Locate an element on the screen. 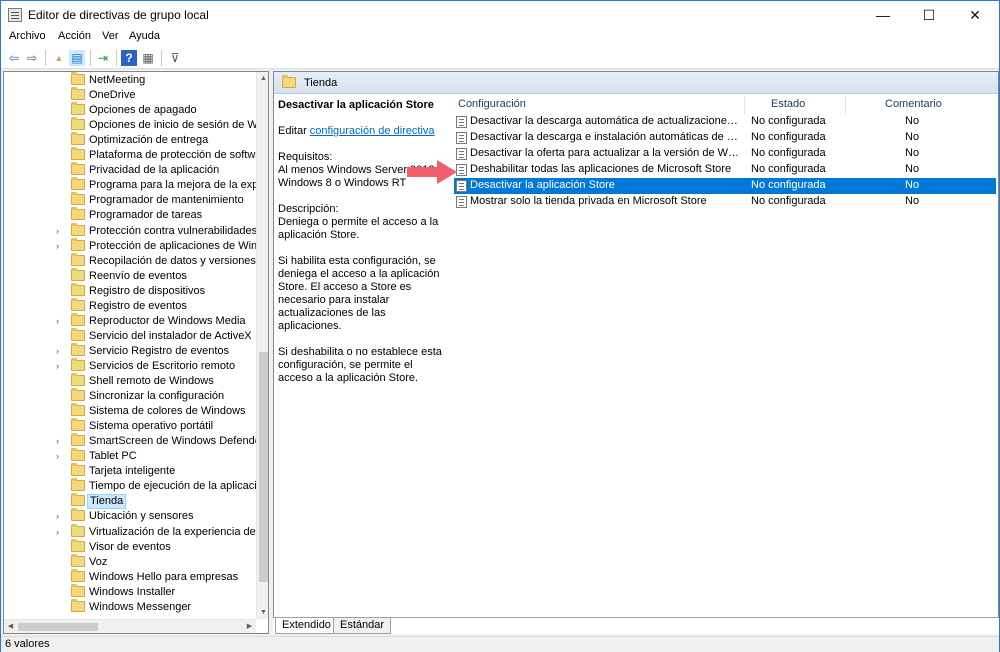 The image size is (1000, 652). tree-item: Windows Hello para empresas is located at coordinates (130, 576).